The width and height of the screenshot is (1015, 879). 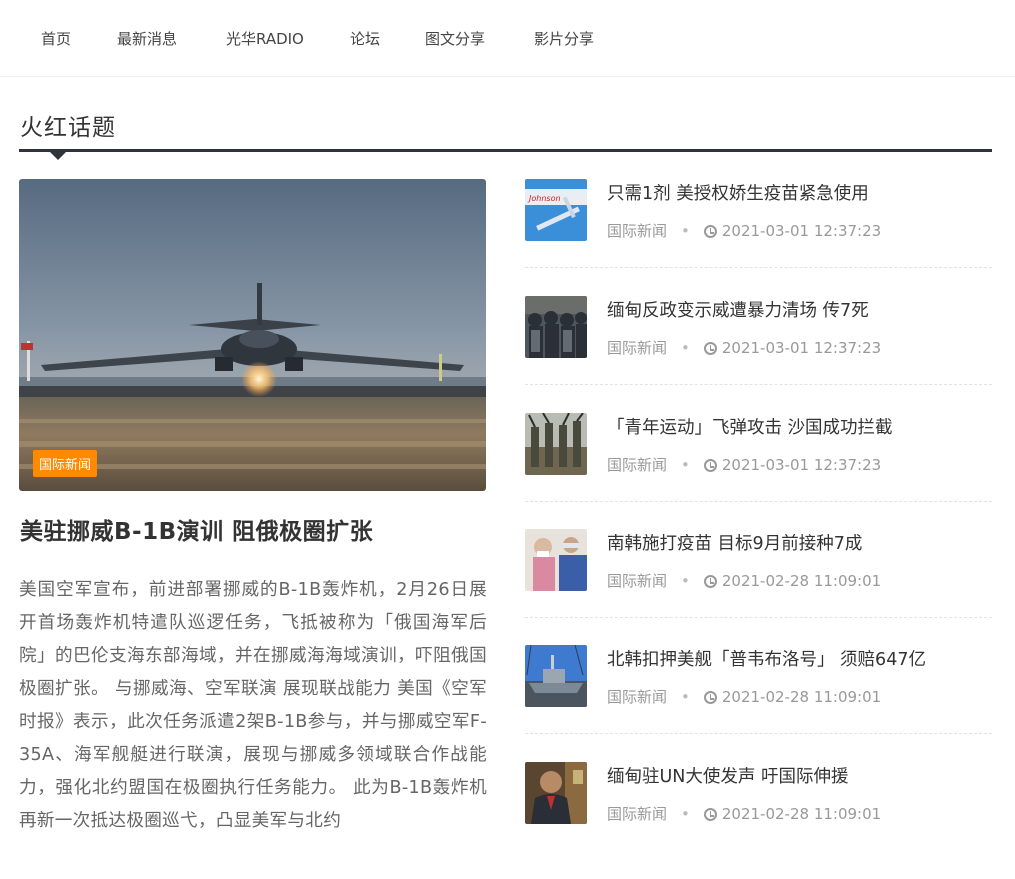 What do you see at coordinates (750, 426) in the screenshot?
I see `news-title: 「青年运动」飞弹攻击 沙国成功拦截` at bounding box center [750, 426].